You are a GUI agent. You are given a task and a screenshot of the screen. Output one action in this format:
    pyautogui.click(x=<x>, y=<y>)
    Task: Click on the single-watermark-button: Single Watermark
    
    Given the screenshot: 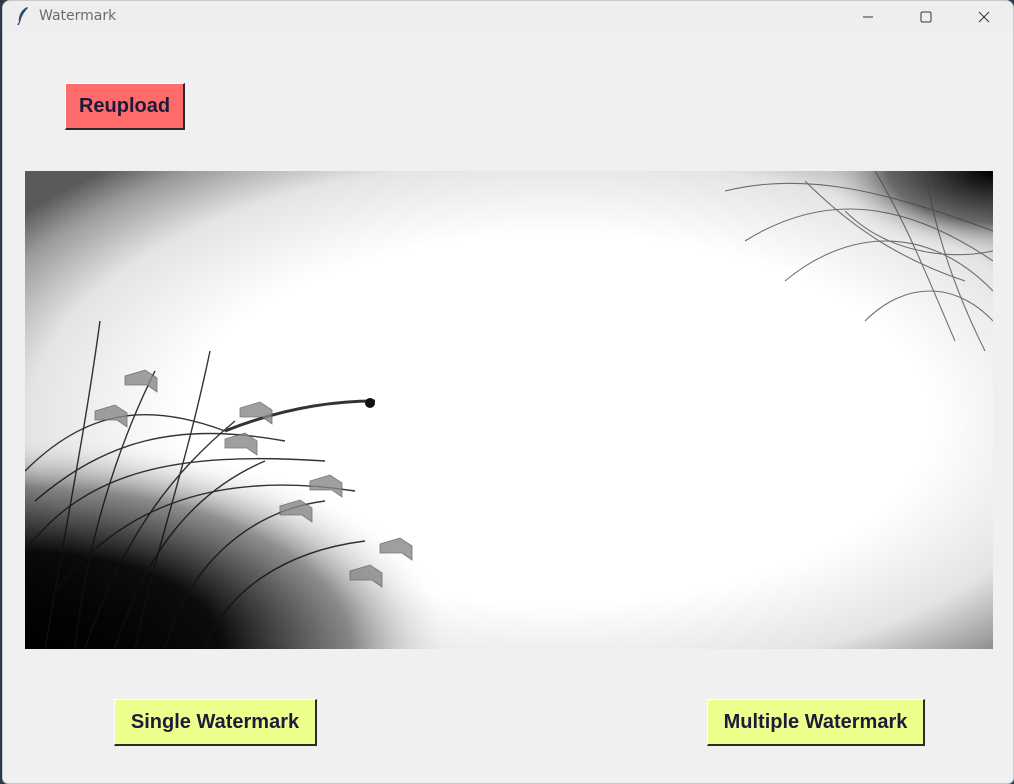 What is the action you would take?
    pyautogui.click(x=215, y=722)
    